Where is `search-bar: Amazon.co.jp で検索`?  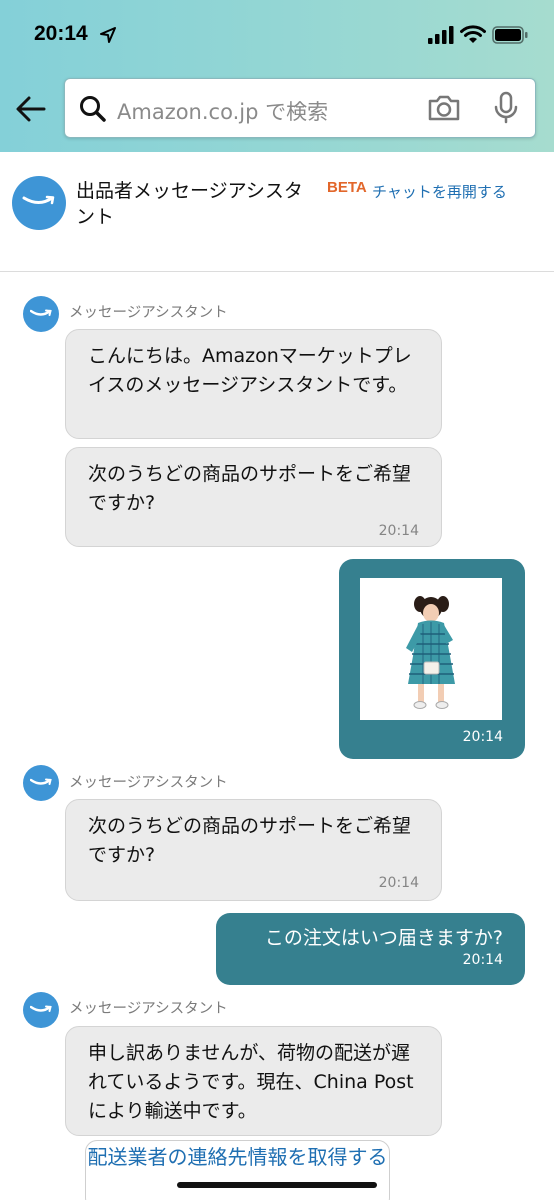
search-bar: Amazon.co.jp で検索 is located at coordinates (300, 108).